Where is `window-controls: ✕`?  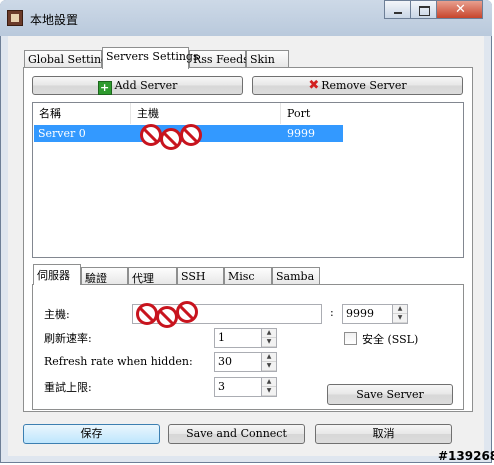 window-controls: ✕ is located at coordinates (436, 10).